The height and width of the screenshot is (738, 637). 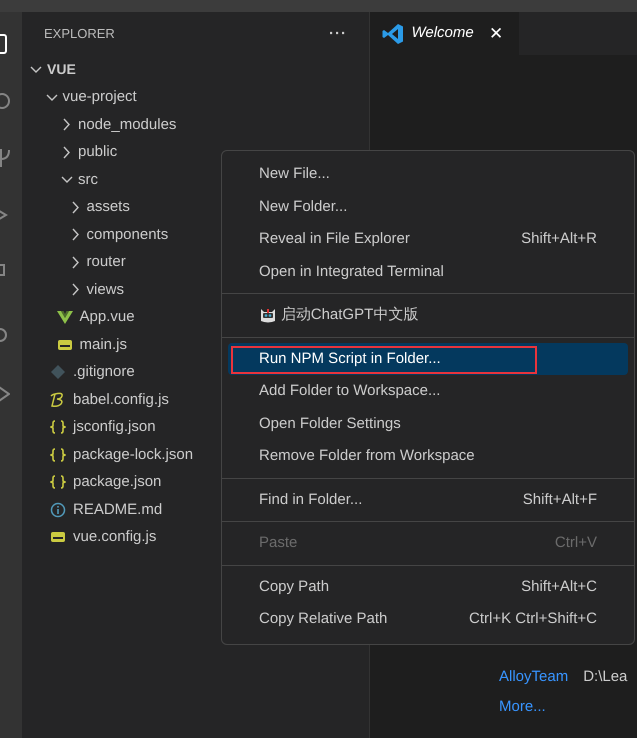 I want to click on folder-row: vue-project, so click(x=195, y=97).